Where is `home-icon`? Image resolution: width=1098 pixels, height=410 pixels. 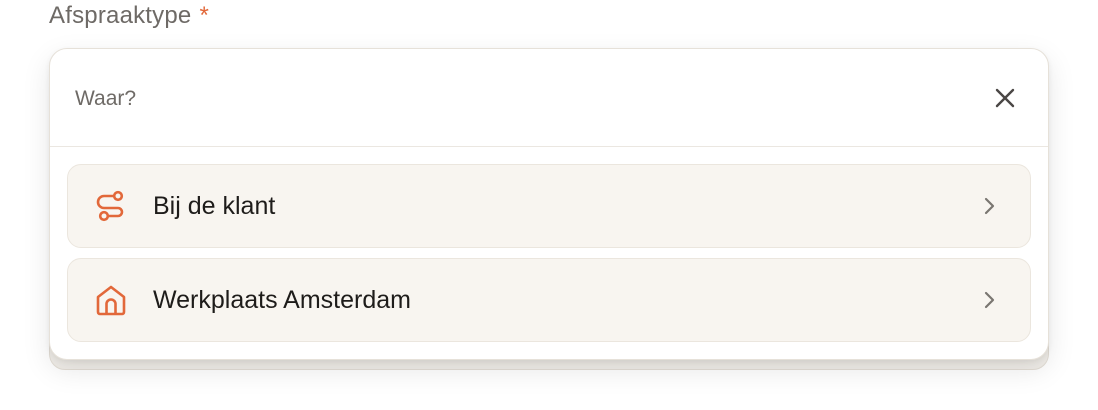
home-icon is located at coordinates (111, 300).